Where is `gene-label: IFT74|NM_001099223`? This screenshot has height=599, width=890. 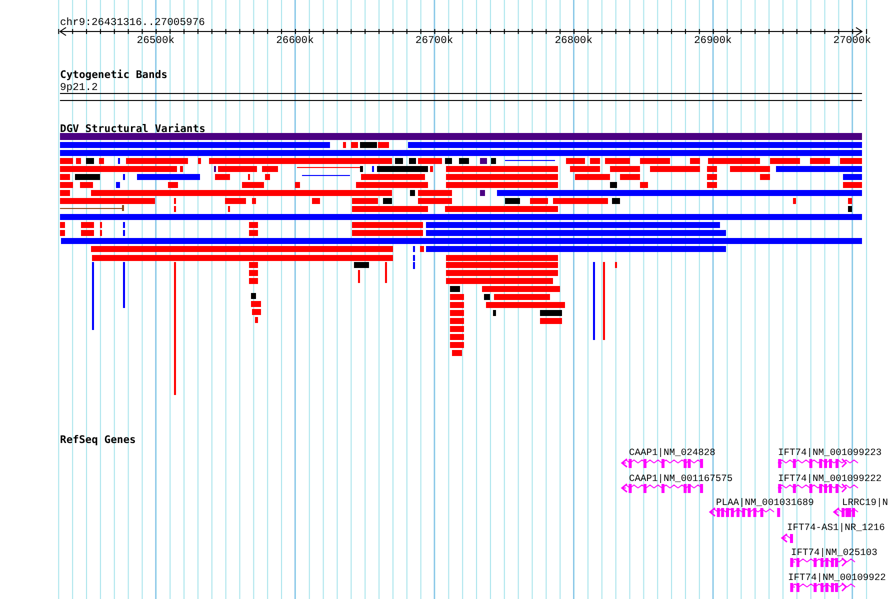 gene-label: IFT74|NM_001099223 is located at coordinates (830, 452).